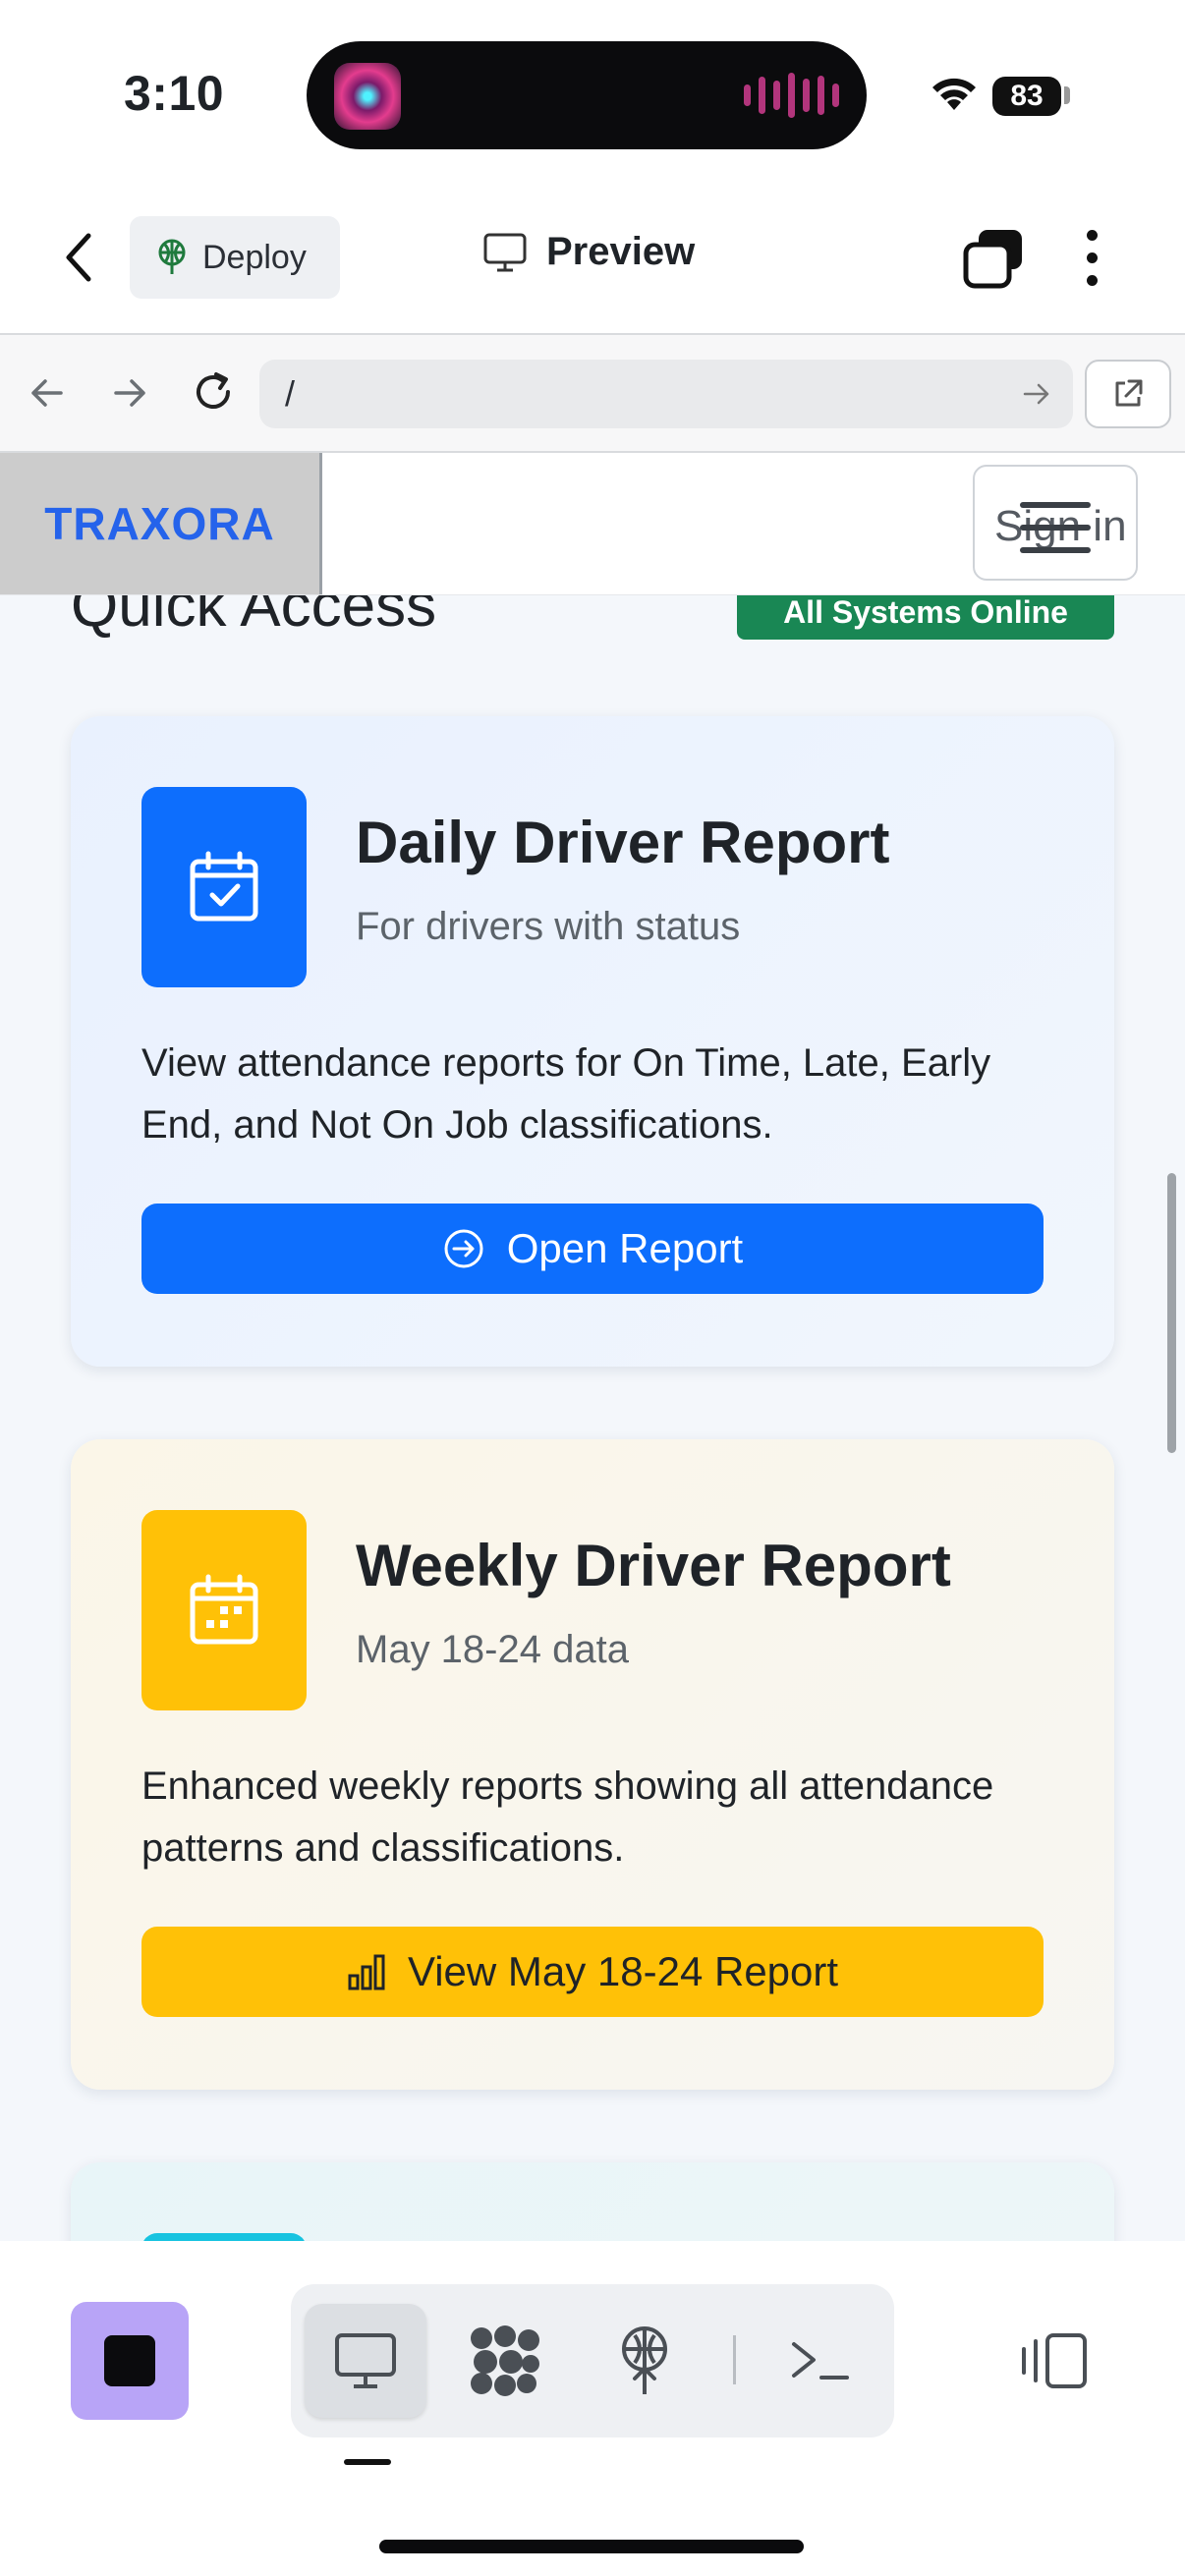 This screenshot has width=1185, height=2576. I want to click on hamburger-icon, so click(1056, 536).